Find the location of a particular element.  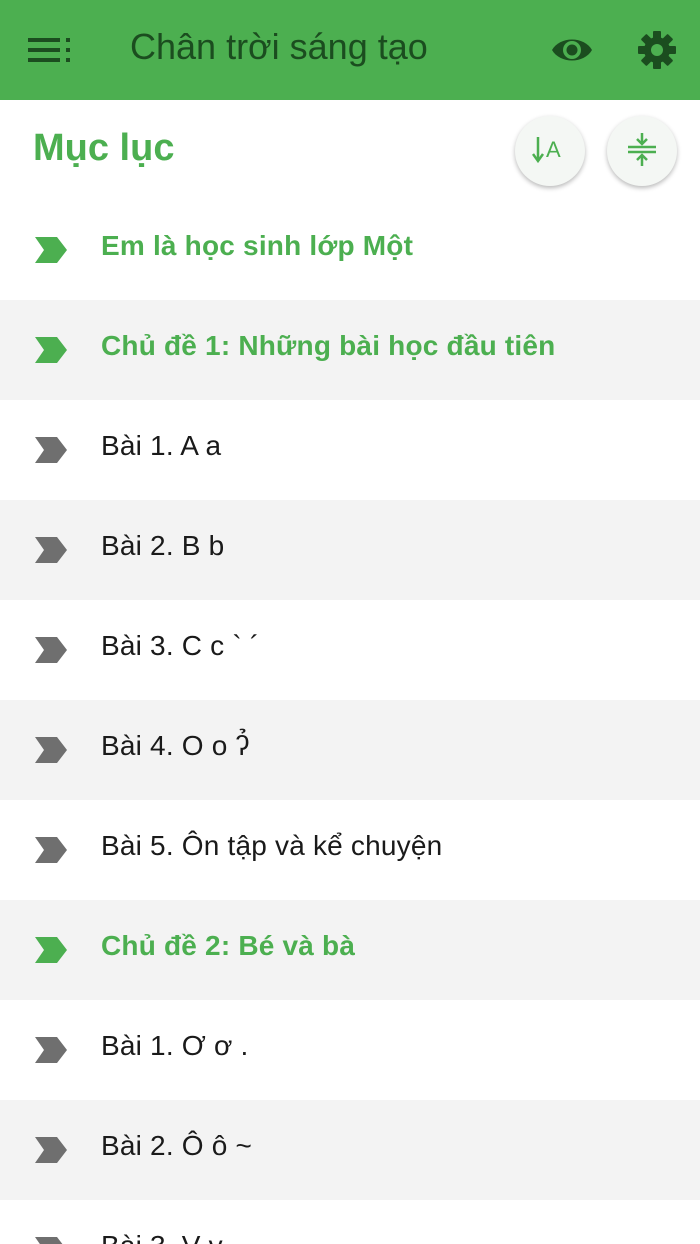

toc-item-lesson: Bài 2. Ô ô ~ is located at coordinates (350, 1150).